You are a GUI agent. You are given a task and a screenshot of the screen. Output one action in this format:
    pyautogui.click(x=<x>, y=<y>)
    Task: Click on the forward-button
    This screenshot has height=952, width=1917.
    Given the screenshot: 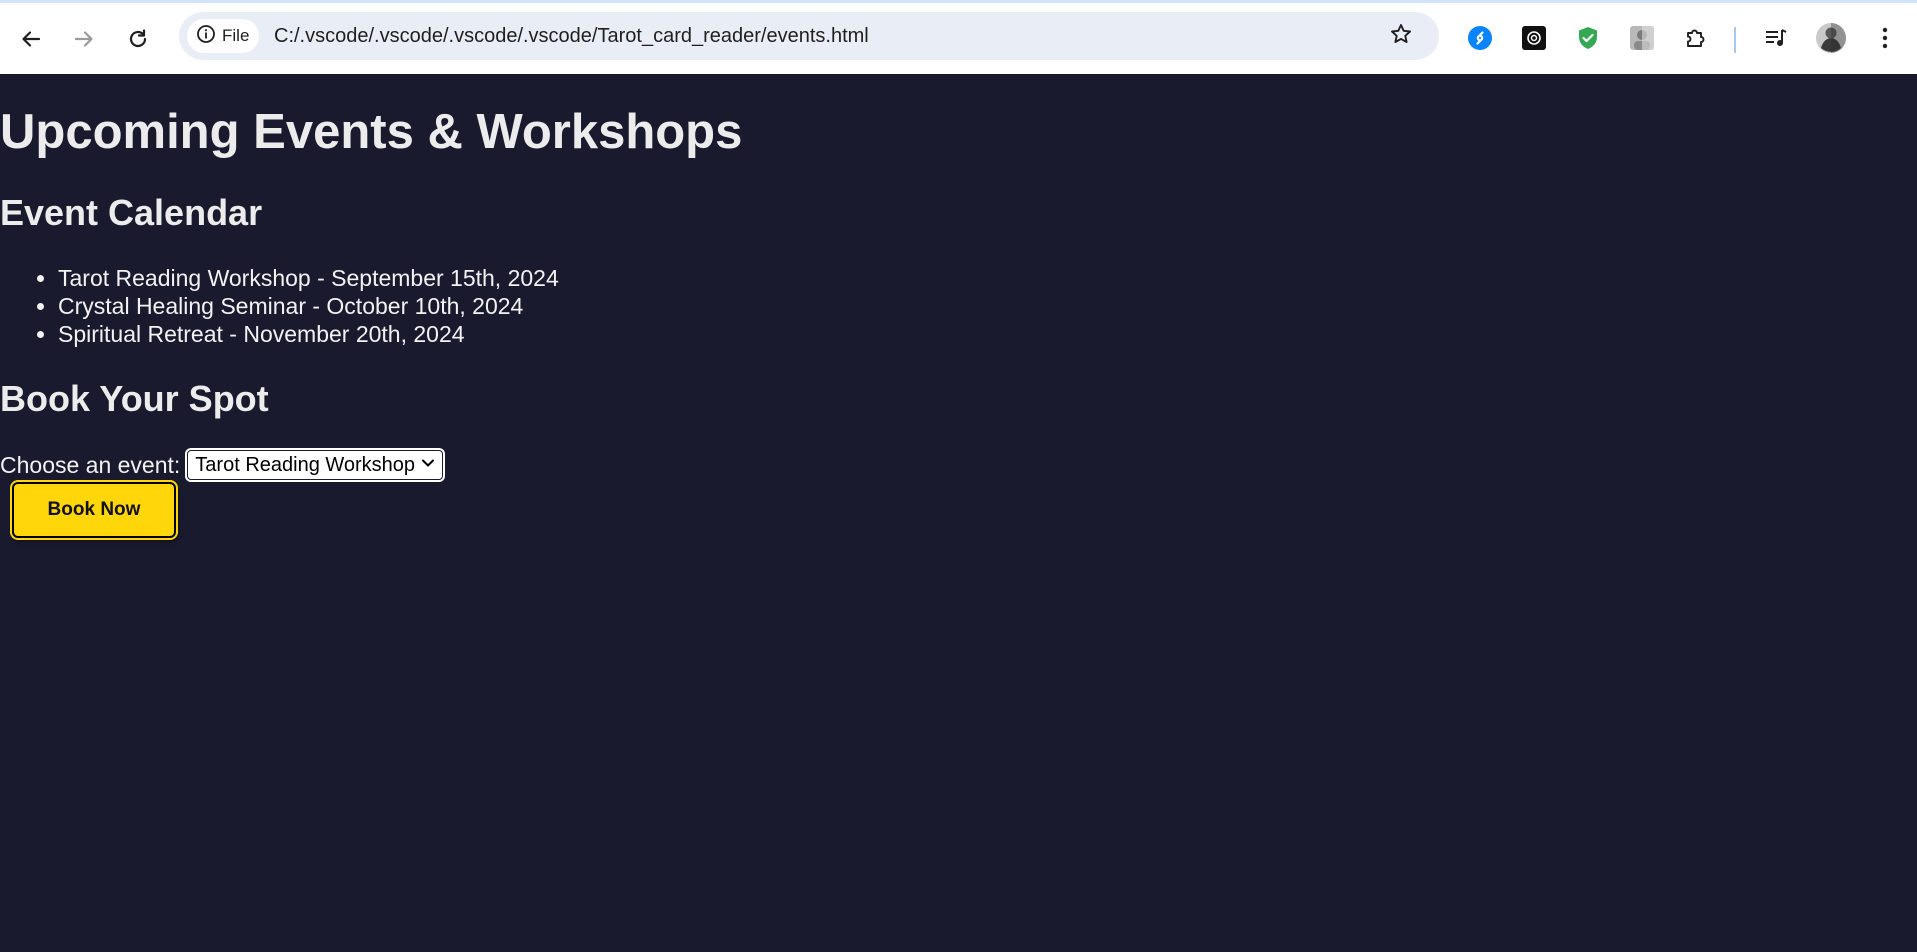 What is the action you would take?
    pyautogui.click(x=84, y=39)
    